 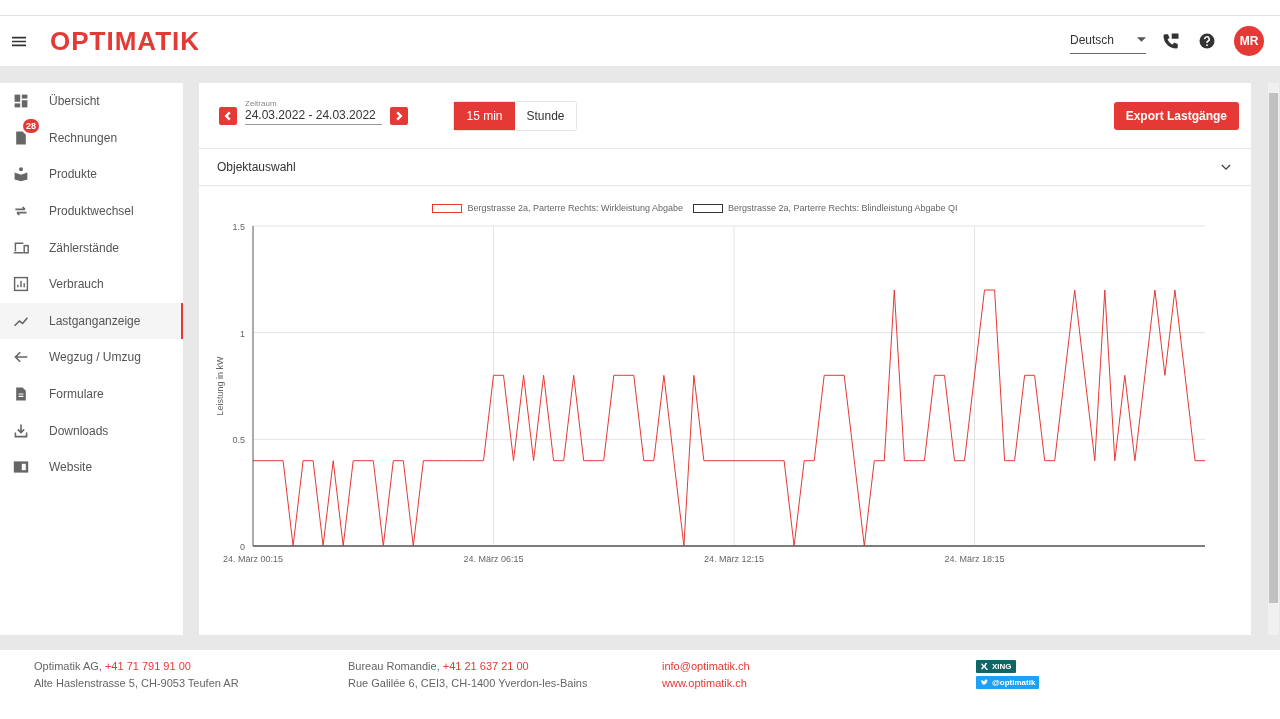 I want to click on logo: OPTIMATIK, so click(x=125, y=41).